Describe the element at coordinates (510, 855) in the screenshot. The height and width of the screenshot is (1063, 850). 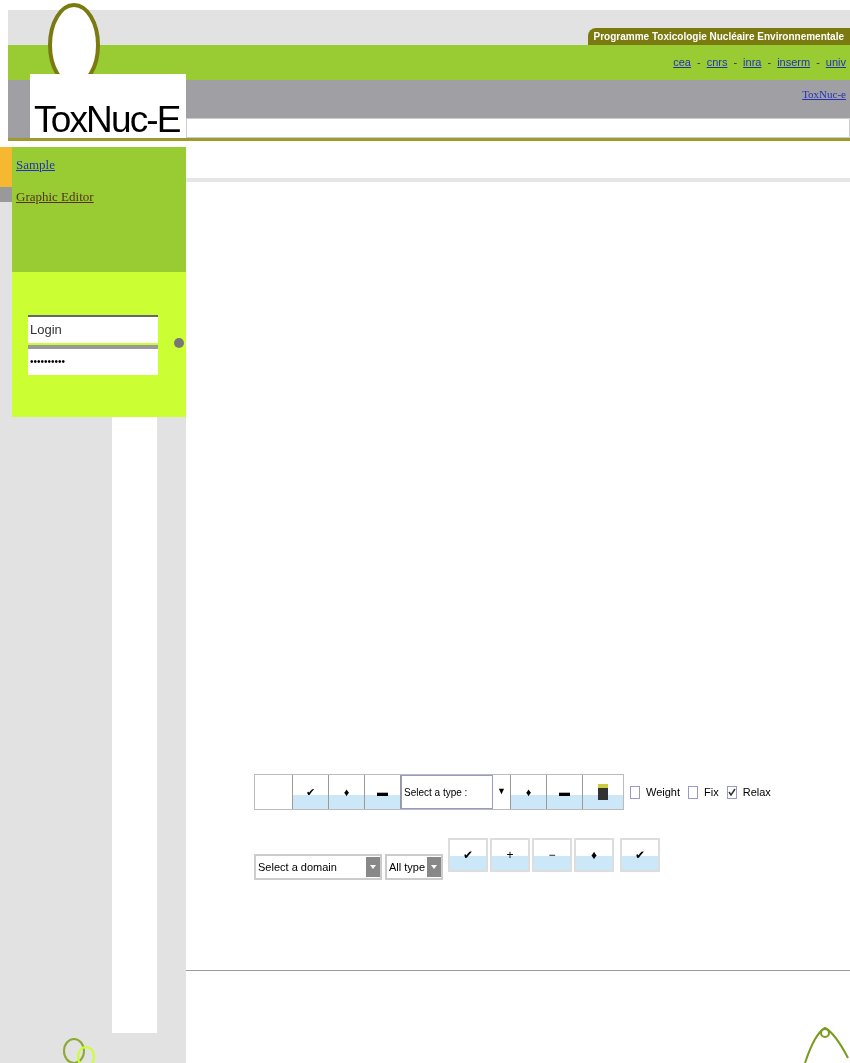
I see `action-button: +` at that location.